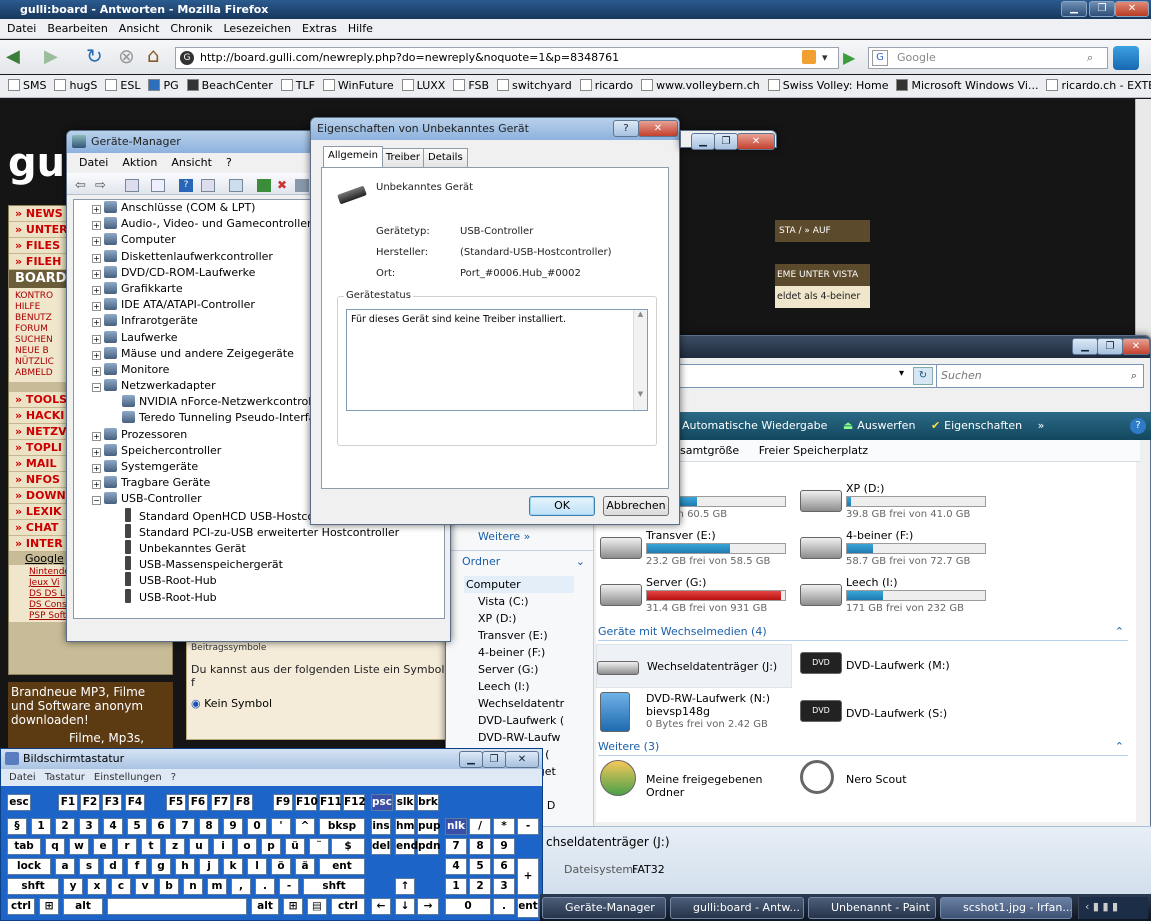  Describe the element at coordinates (428, 802) in the screenshot. I see `key: brk` at that location.